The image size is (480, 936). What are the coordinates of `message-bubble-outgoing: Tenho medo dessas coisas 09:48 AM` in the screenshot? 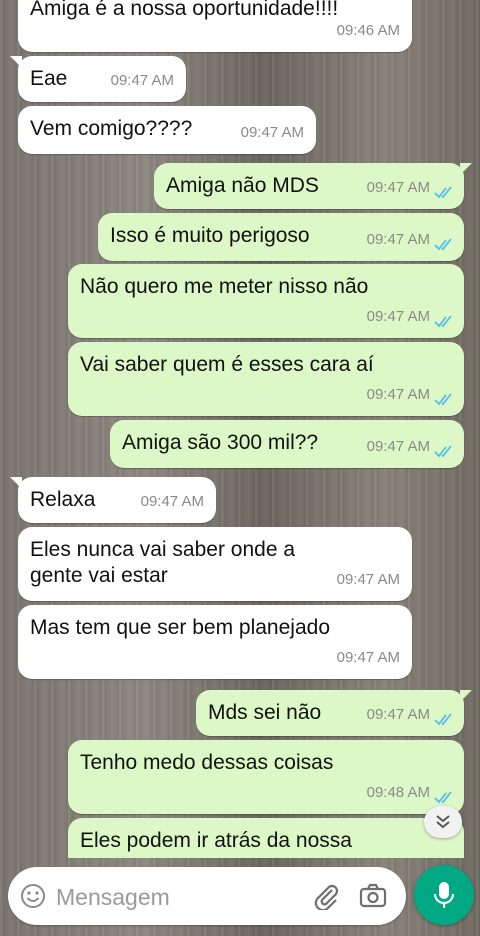 It's located at (266, 777).